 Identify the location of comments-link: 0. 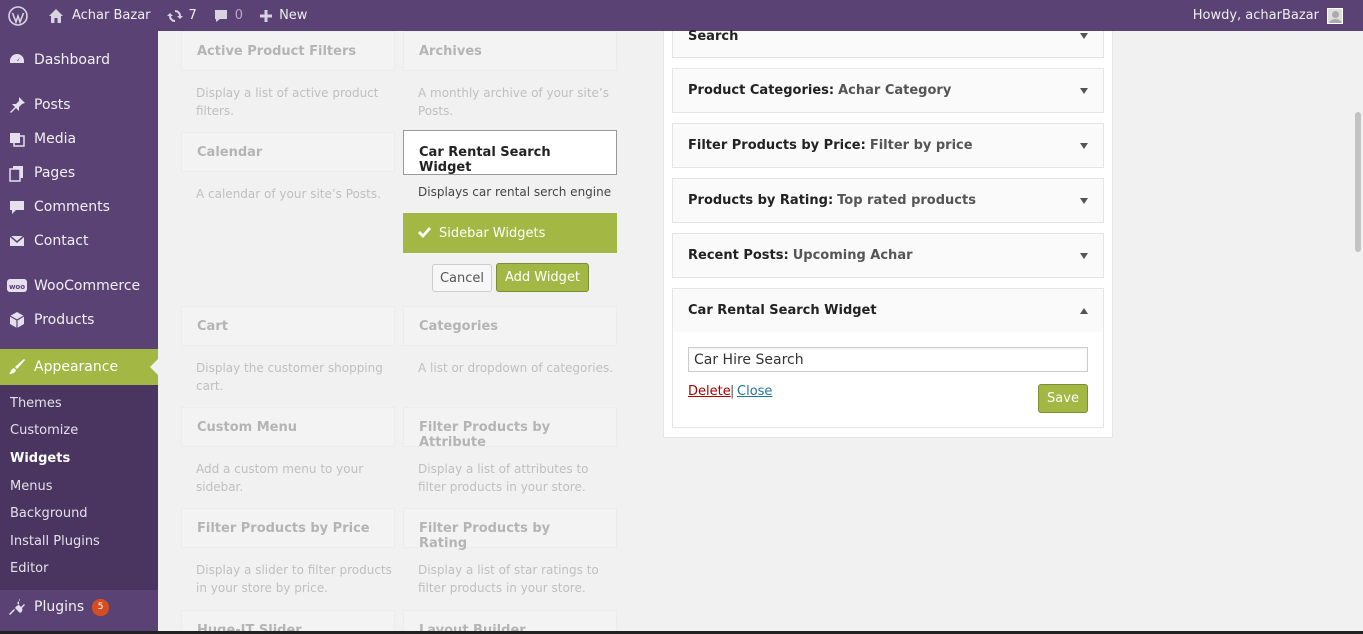
(228, 15).